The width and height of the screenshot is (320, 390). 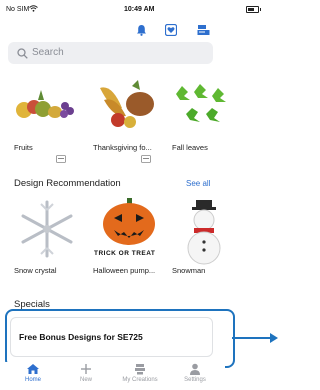 What do you see at coordinates (120, 338) in the screenshot?
I see `highlight-outline` at bounding box center [120, 338].